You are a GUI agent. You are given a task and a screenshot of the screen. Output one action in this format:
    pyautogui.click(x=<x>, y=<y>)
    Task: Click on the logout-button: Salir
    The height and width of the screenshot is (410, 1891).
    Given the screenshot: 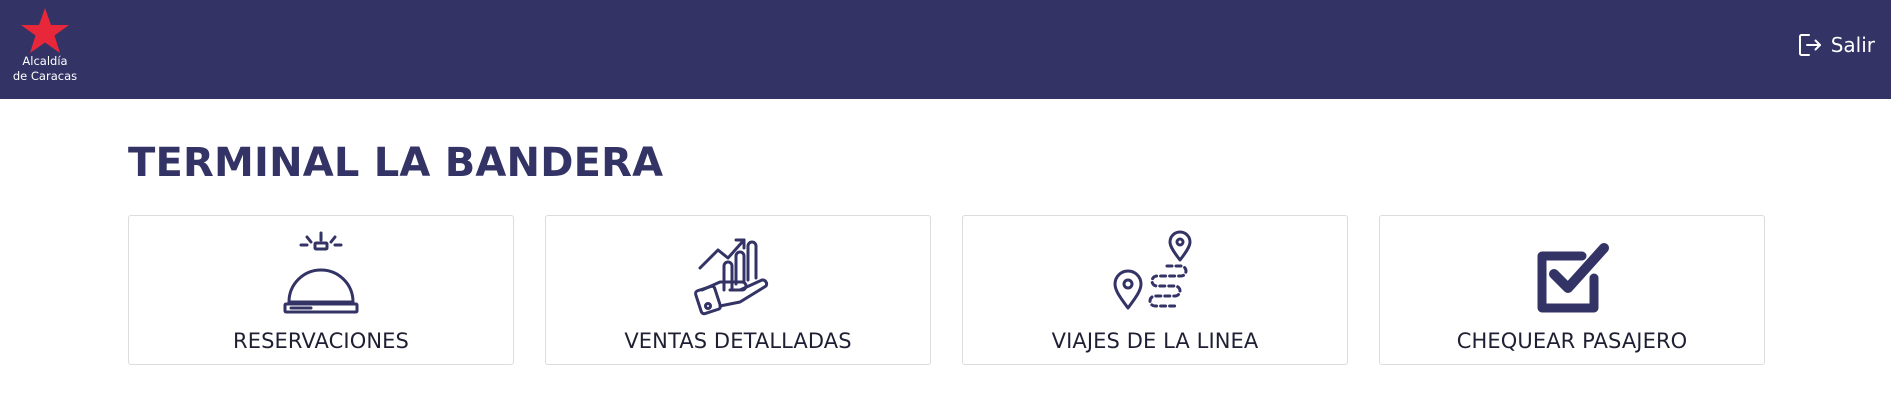 What is the action you would take?
    pyautogui.click(x=1836, y=45)
    